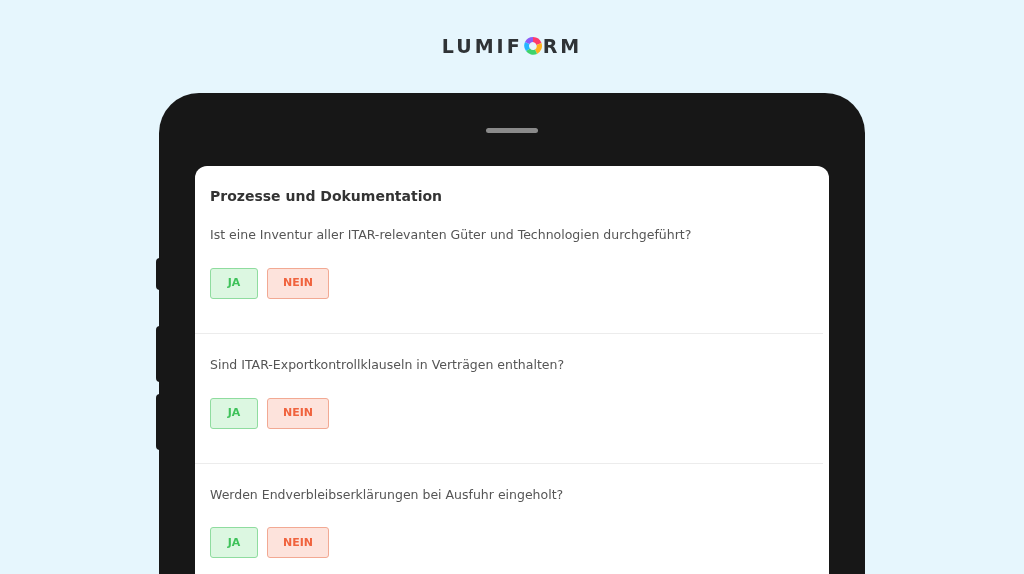 This screenshot has height=574, width=1024. What do you see at coordinates (512, 130) in the screenshot?
I see `home-indicator` at bounding box center [512, 130].